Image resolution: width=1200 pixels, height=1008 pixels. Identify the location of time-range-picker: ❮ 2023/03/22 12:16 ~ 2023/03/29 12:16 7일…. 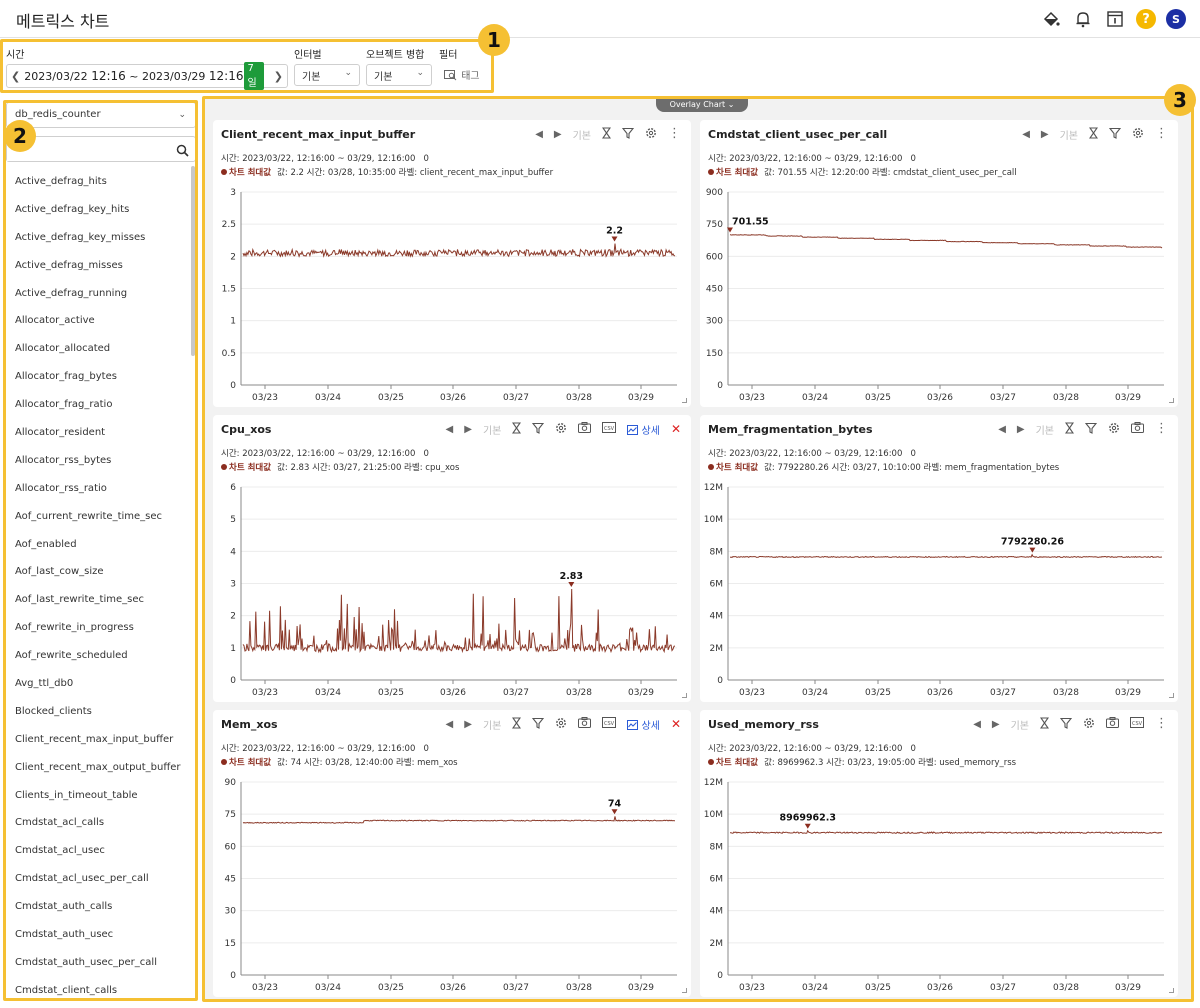
(147, 76).